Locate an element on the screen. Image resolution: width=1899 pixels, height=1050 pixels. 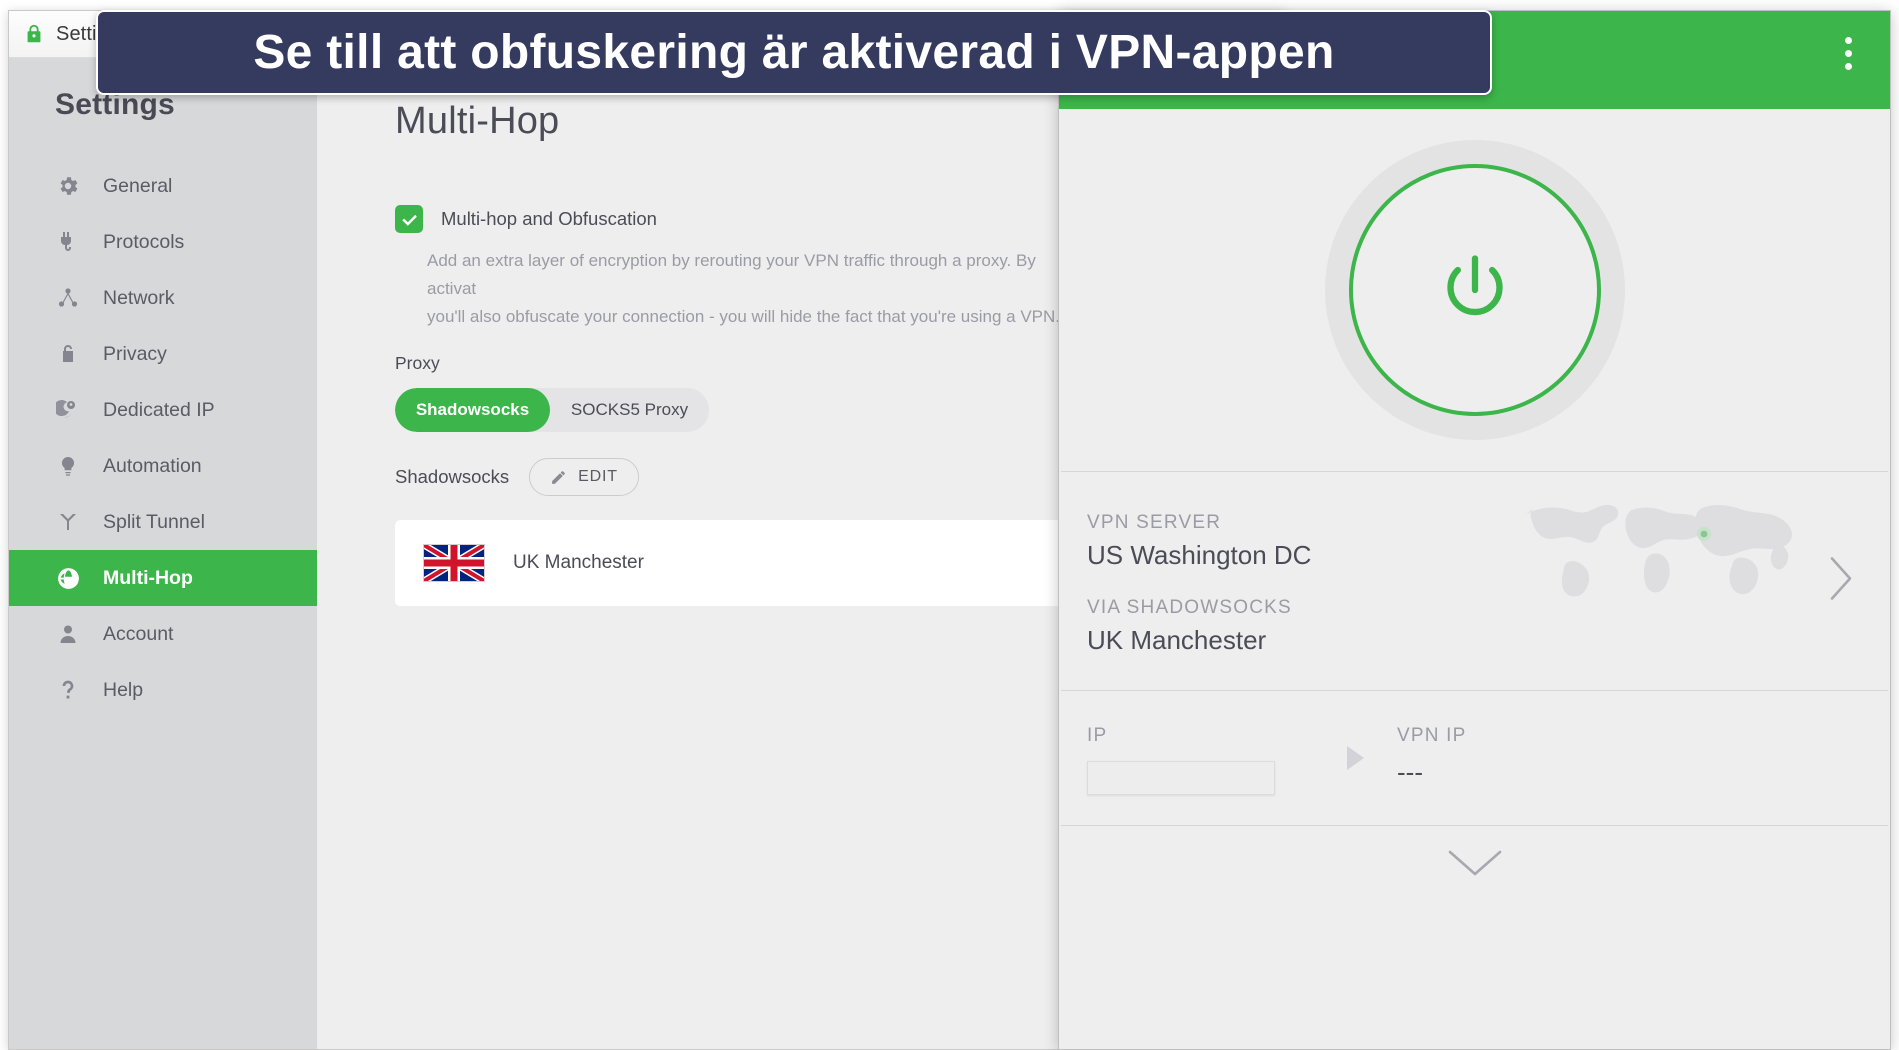
power-button-inner is located at coordinates (1474, 290).